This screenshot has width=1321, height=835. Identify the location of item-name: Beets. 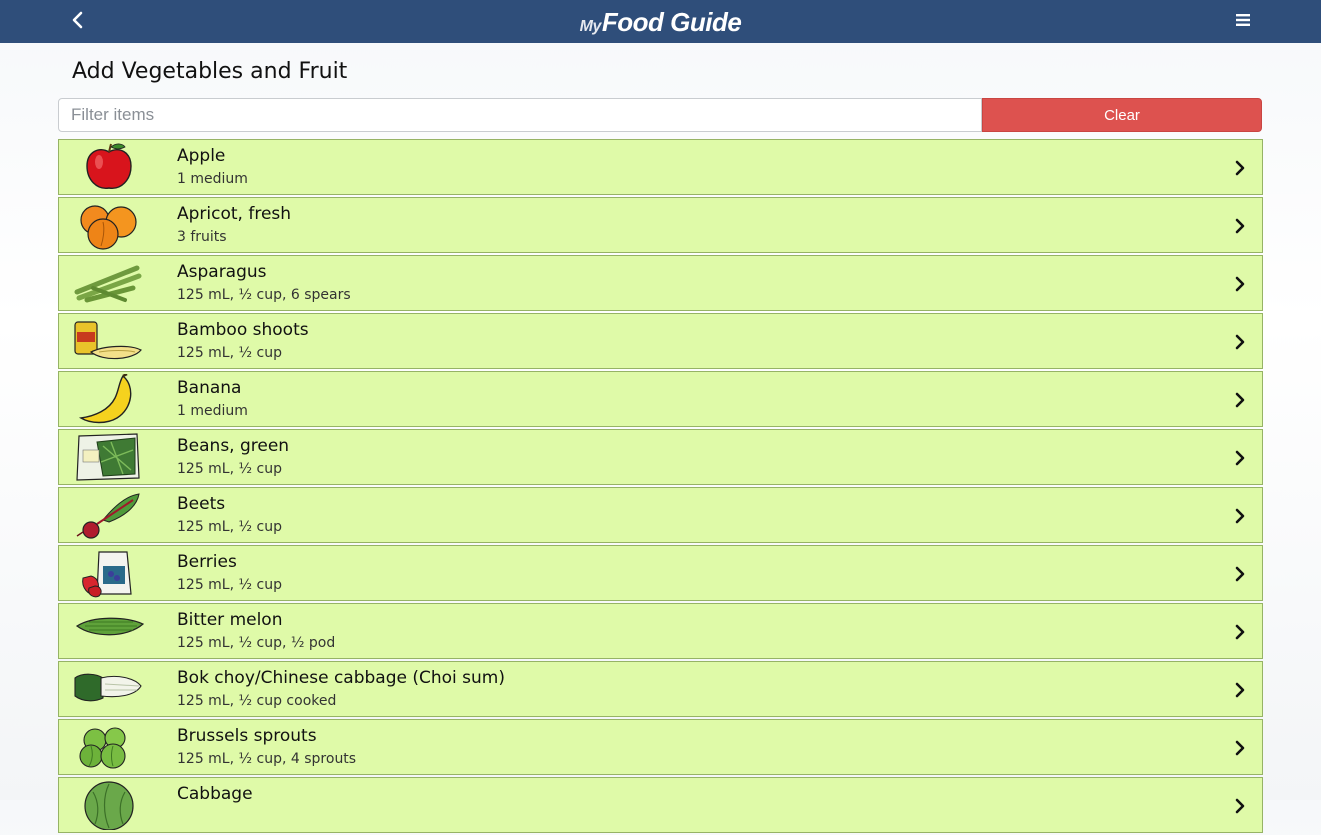
(201, 504).